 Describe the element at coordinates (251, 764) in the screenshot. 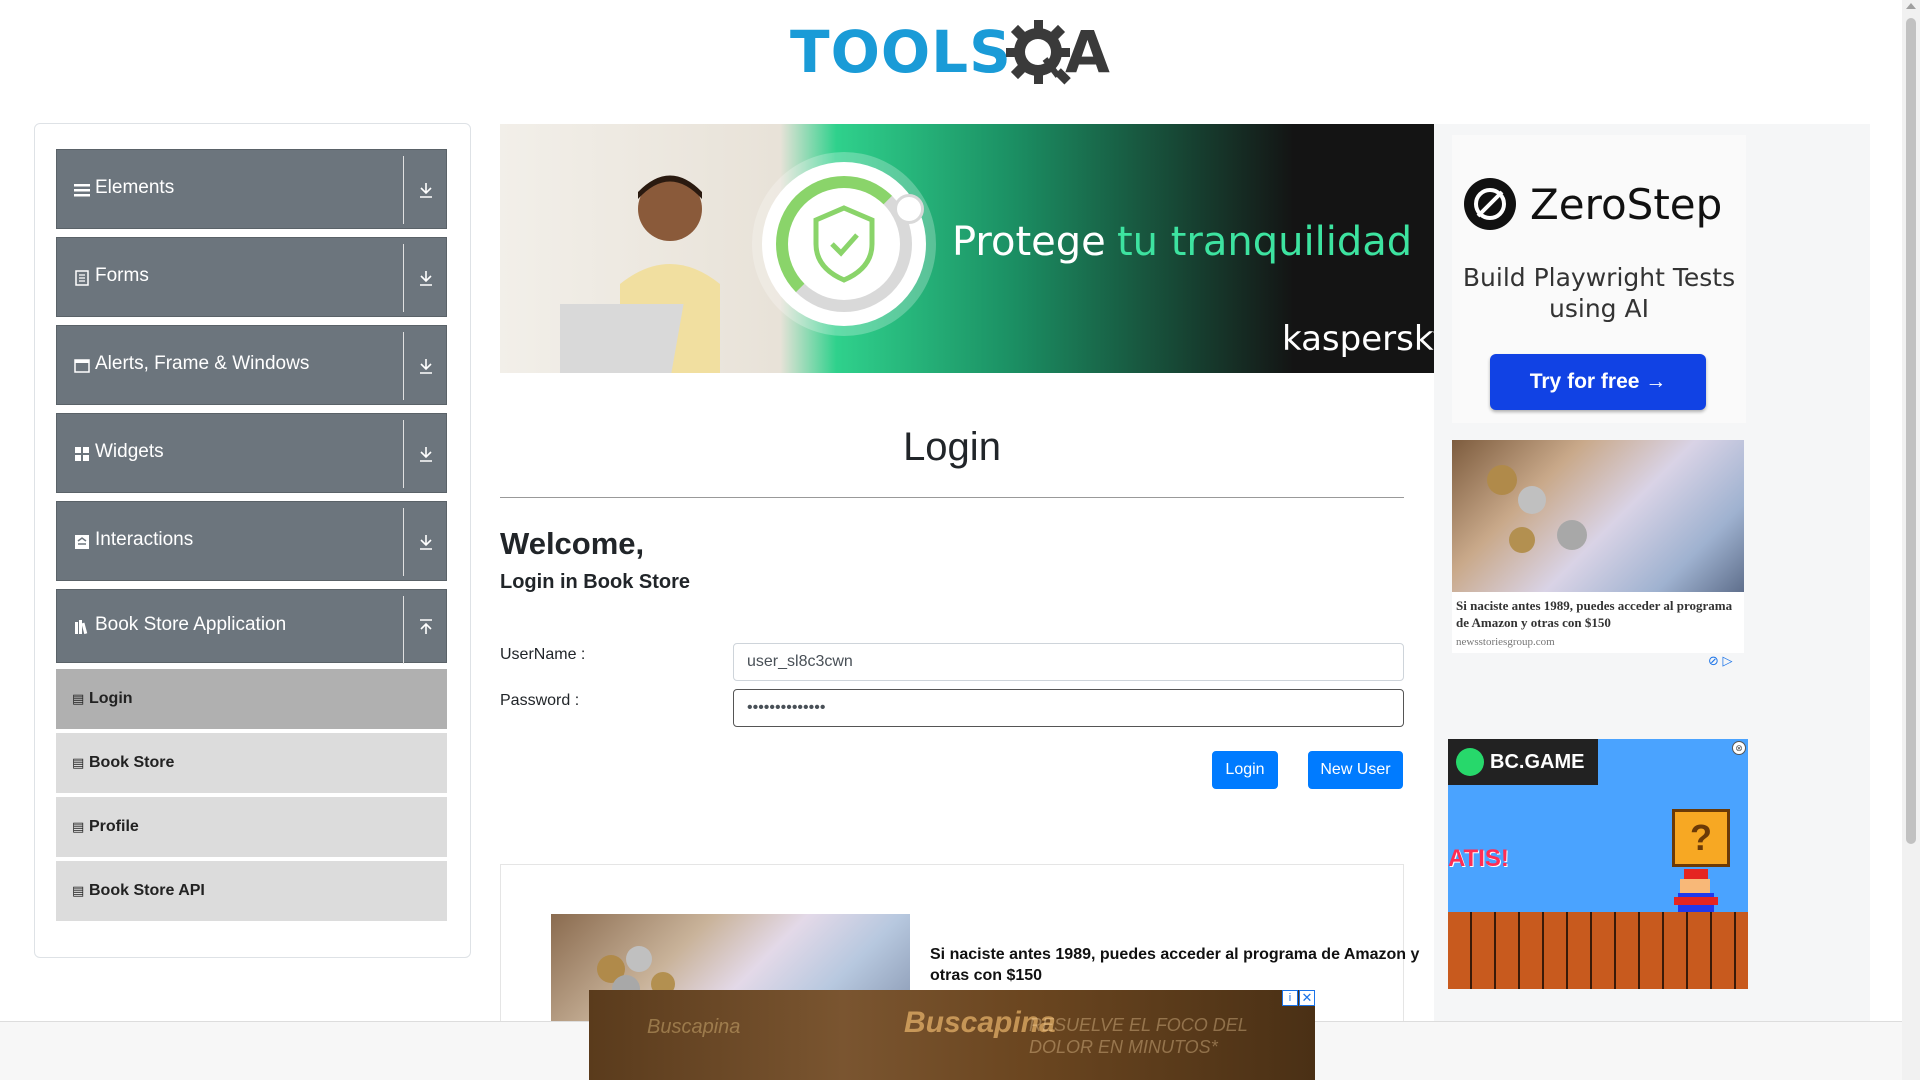

I see `sidebar-item-book-store: ▤ Book Store` at that location.